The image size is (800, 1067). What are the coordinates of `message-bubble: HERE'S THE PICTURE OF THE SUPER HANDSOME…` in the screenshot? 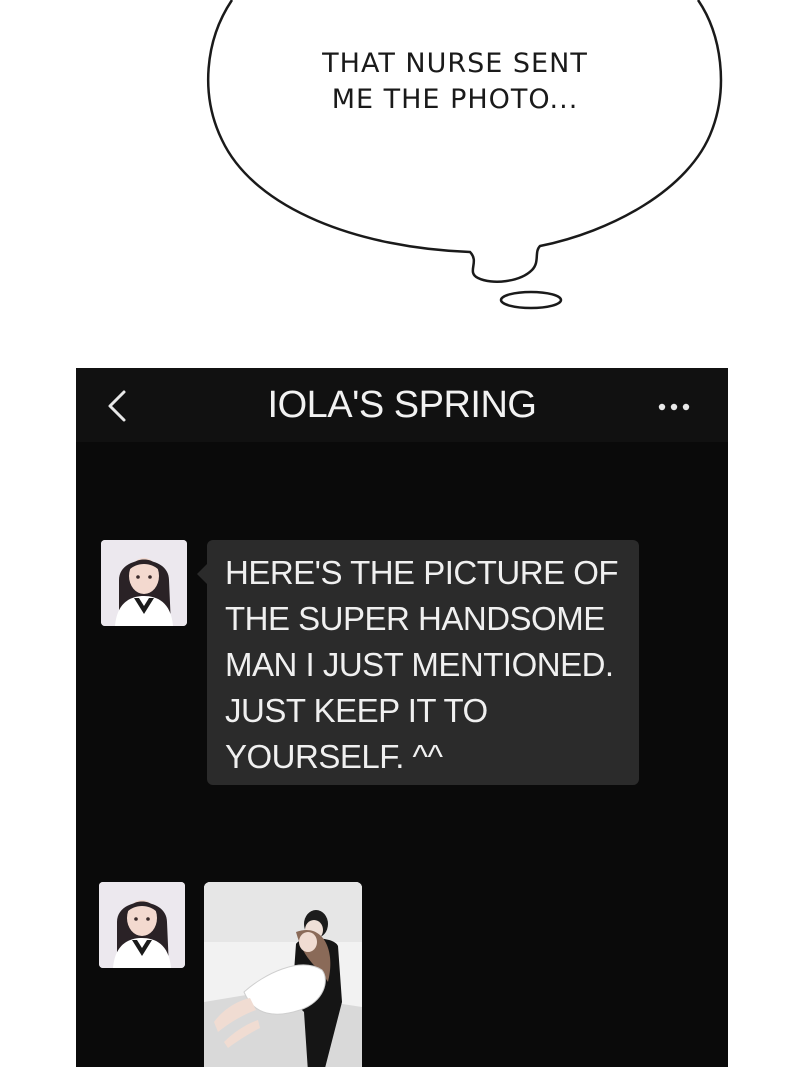 It's located at (423, 662).